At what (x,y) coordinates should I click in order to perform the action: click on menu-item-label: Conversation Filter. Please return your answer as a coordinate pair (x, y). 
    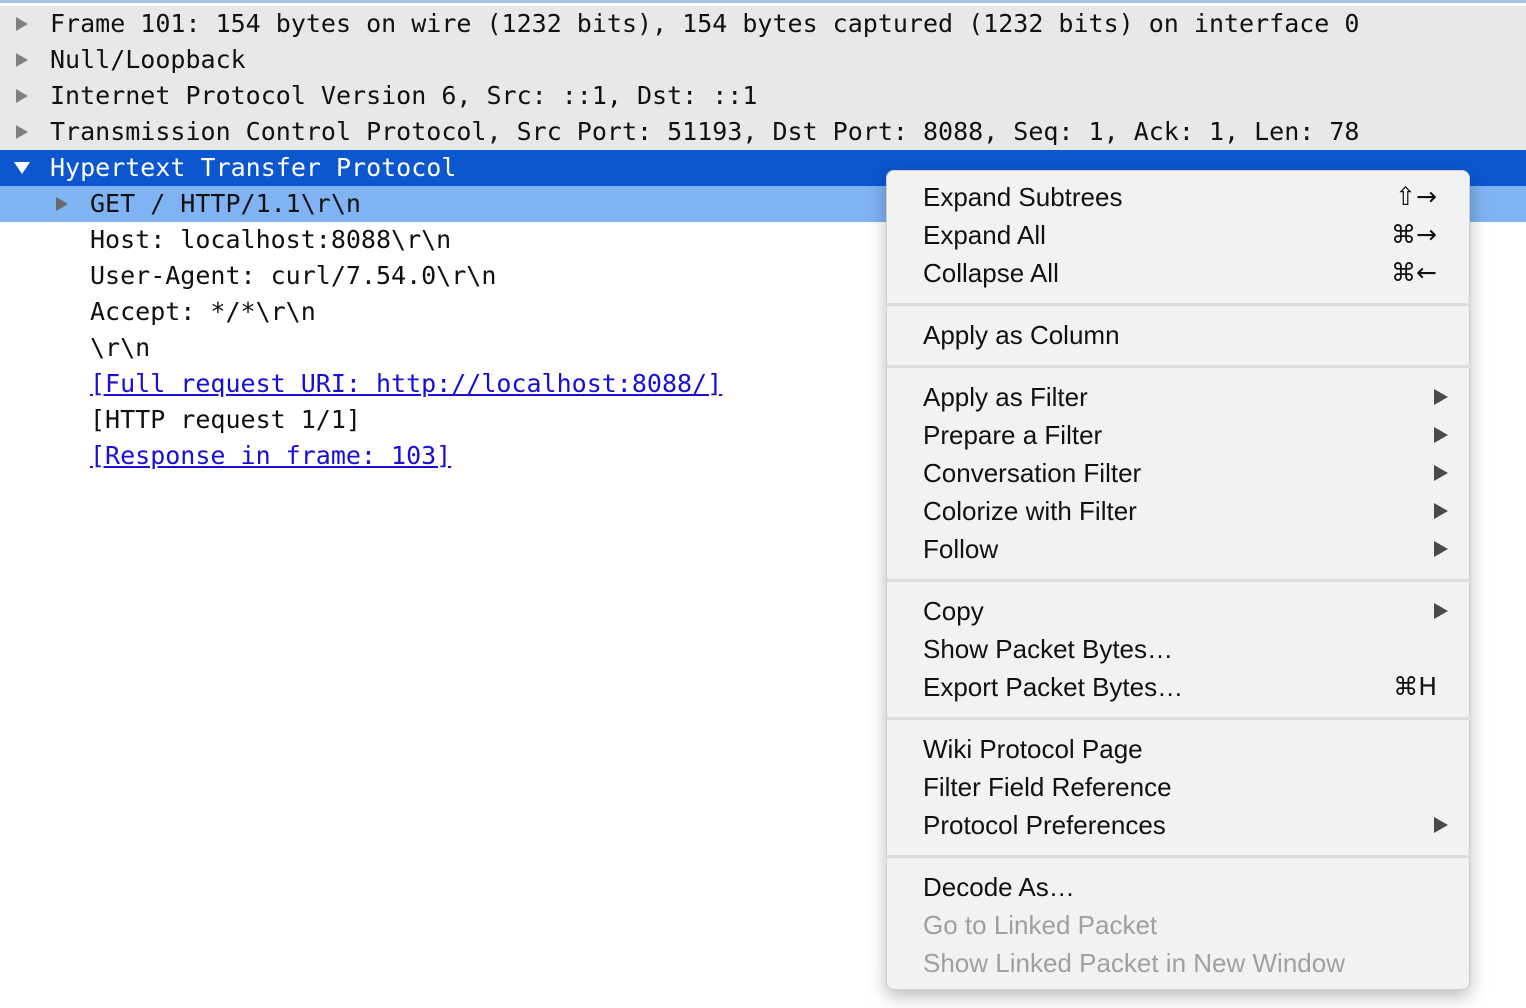
    Looking at the image, I should click on (1032, 473).